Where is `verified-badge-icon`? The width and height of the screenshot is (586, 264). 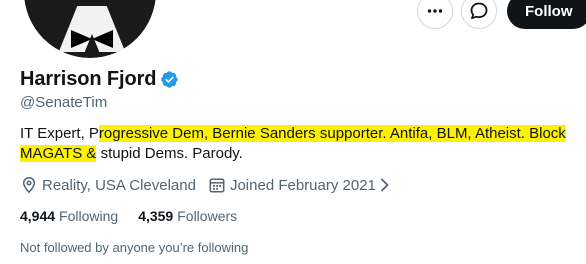 verified-badge-icon is located at coordinates (169, 79).